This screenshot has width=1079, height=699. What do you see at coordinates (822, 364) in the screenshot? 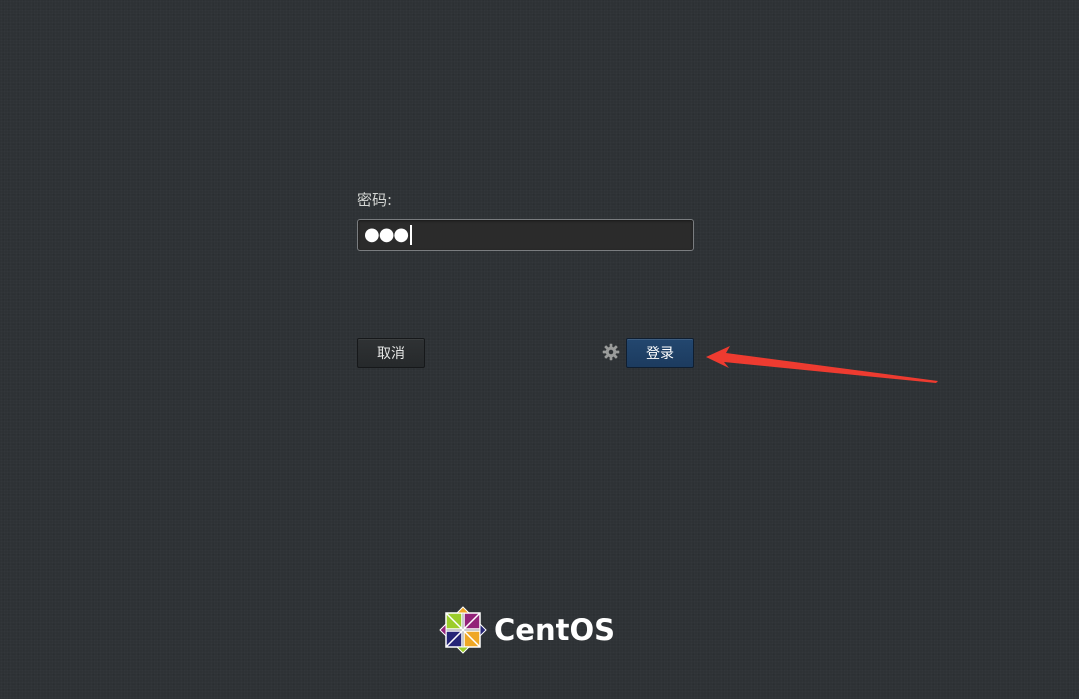
I see `red-arrow-icon` at bounding box center [822, 364].